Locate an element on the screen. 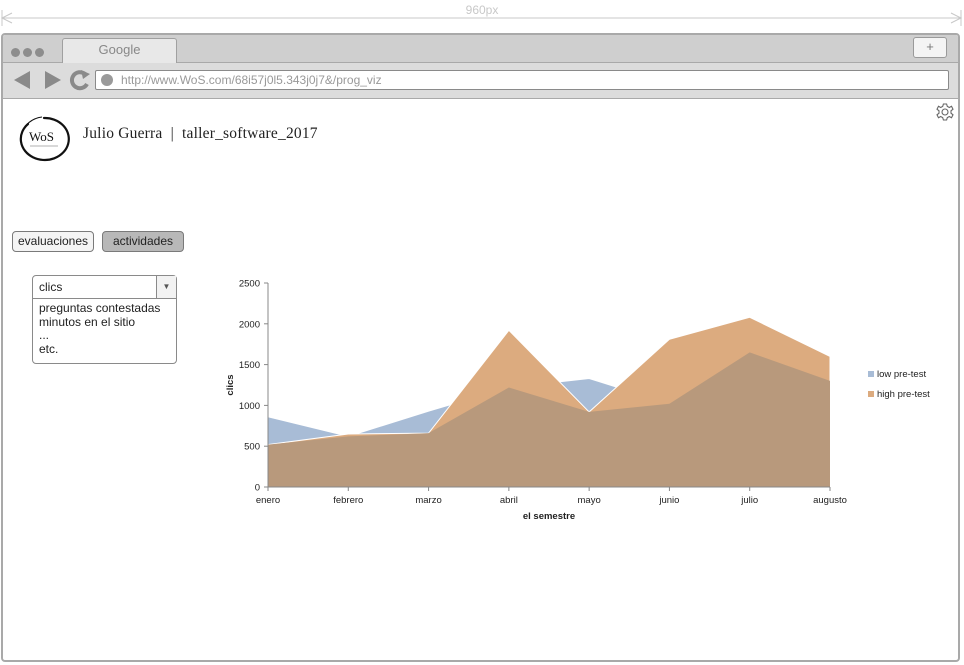  forward-icon is located at coordinates (53, 80).